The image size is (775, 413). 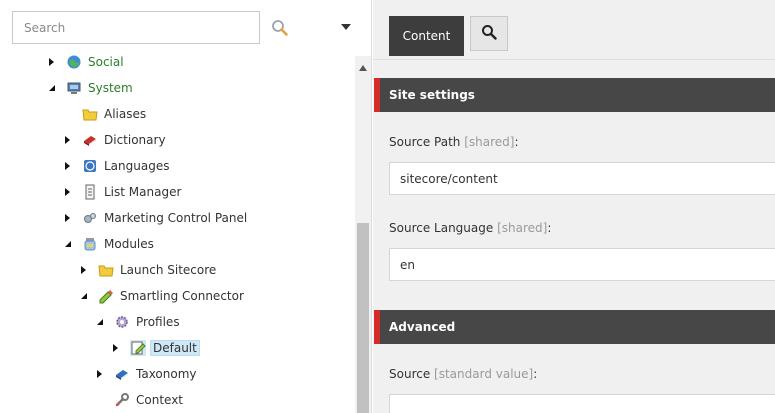 What do you see at coordinates (582, 264) in the screenshot?
I see `source-language-input` at bounding box center [582, 264].